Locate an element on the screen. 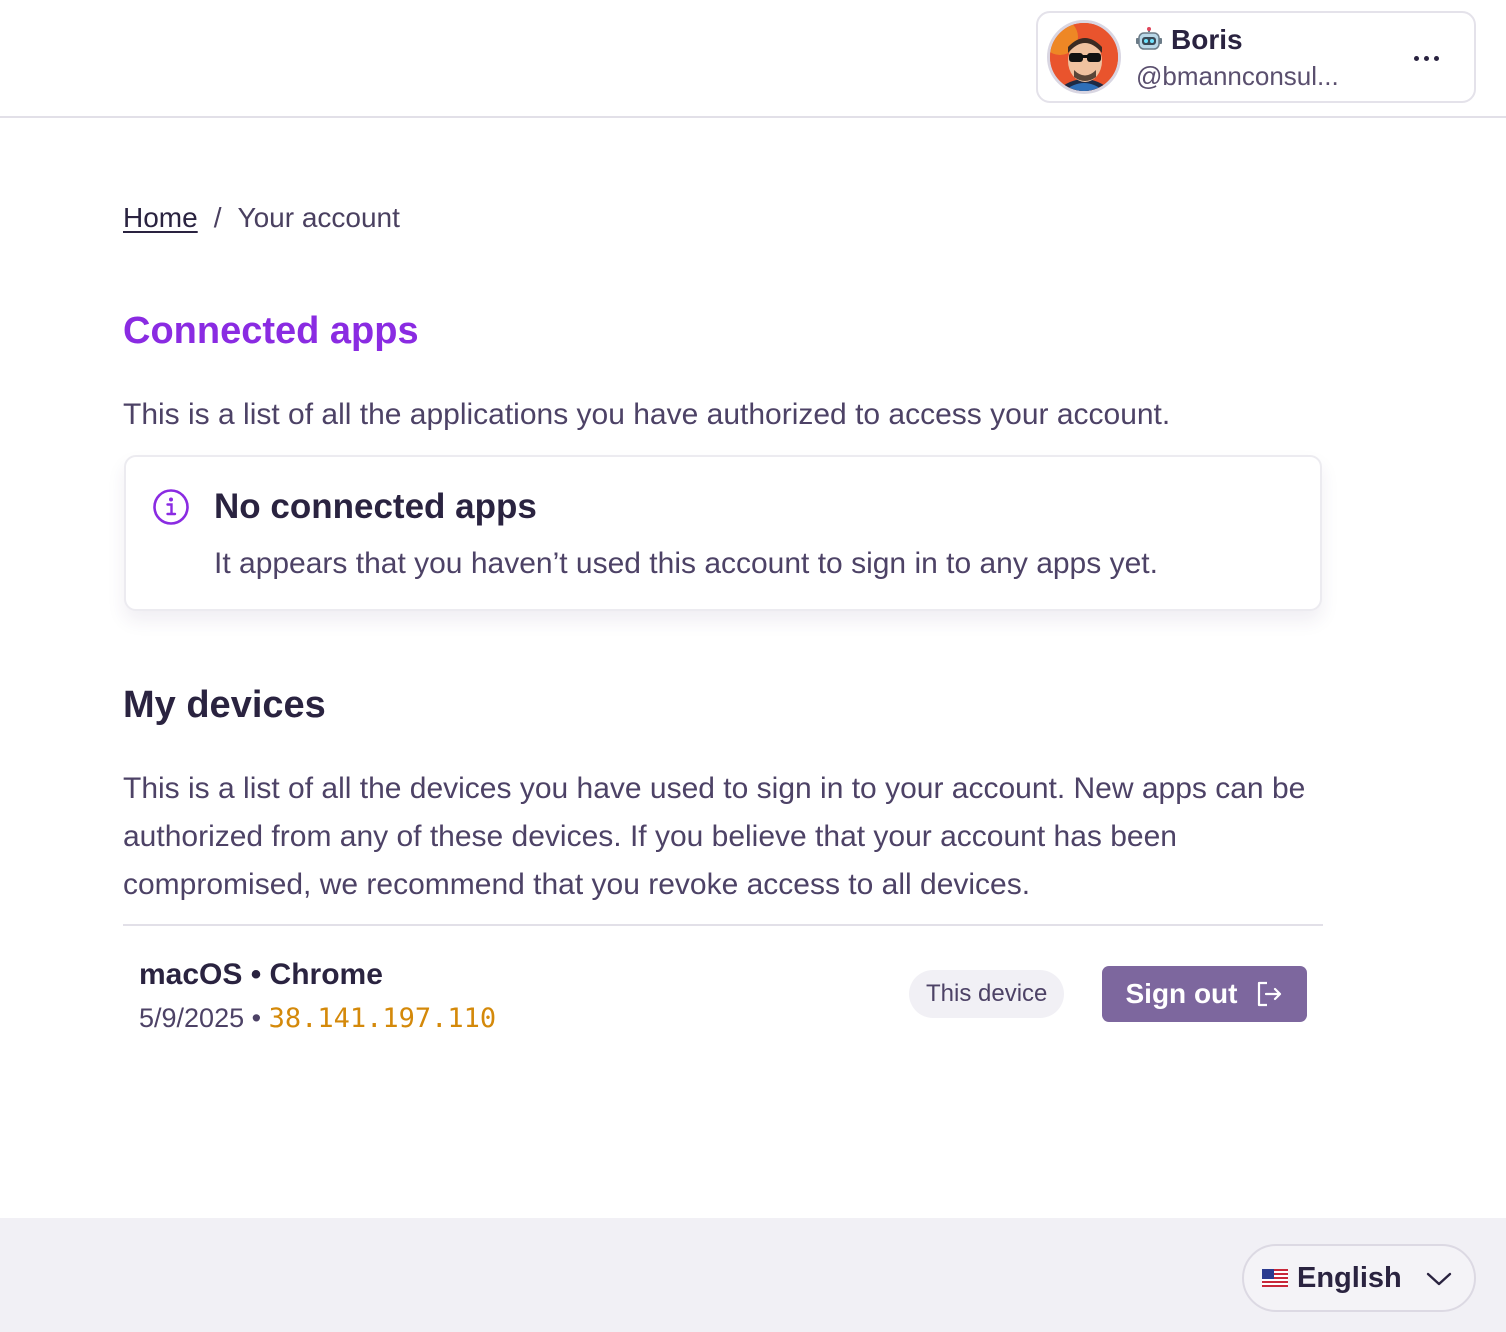  us-flag-icon is located at coordinates (1275, 1278).